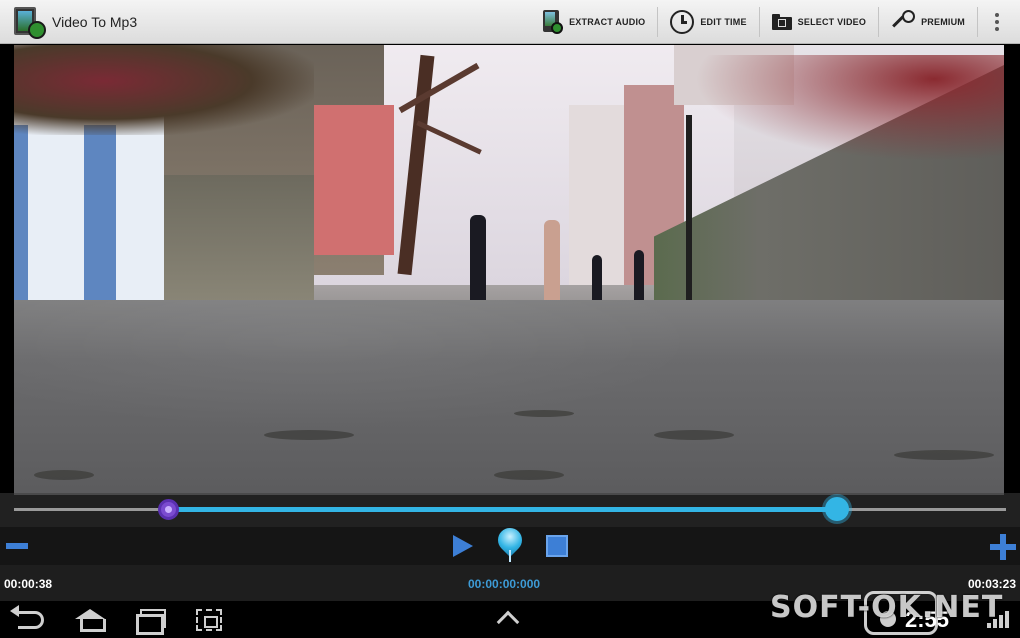  Describe the element at coordinates (553, 21) in the screenshot. I see `extract-audio-icon` at that location.